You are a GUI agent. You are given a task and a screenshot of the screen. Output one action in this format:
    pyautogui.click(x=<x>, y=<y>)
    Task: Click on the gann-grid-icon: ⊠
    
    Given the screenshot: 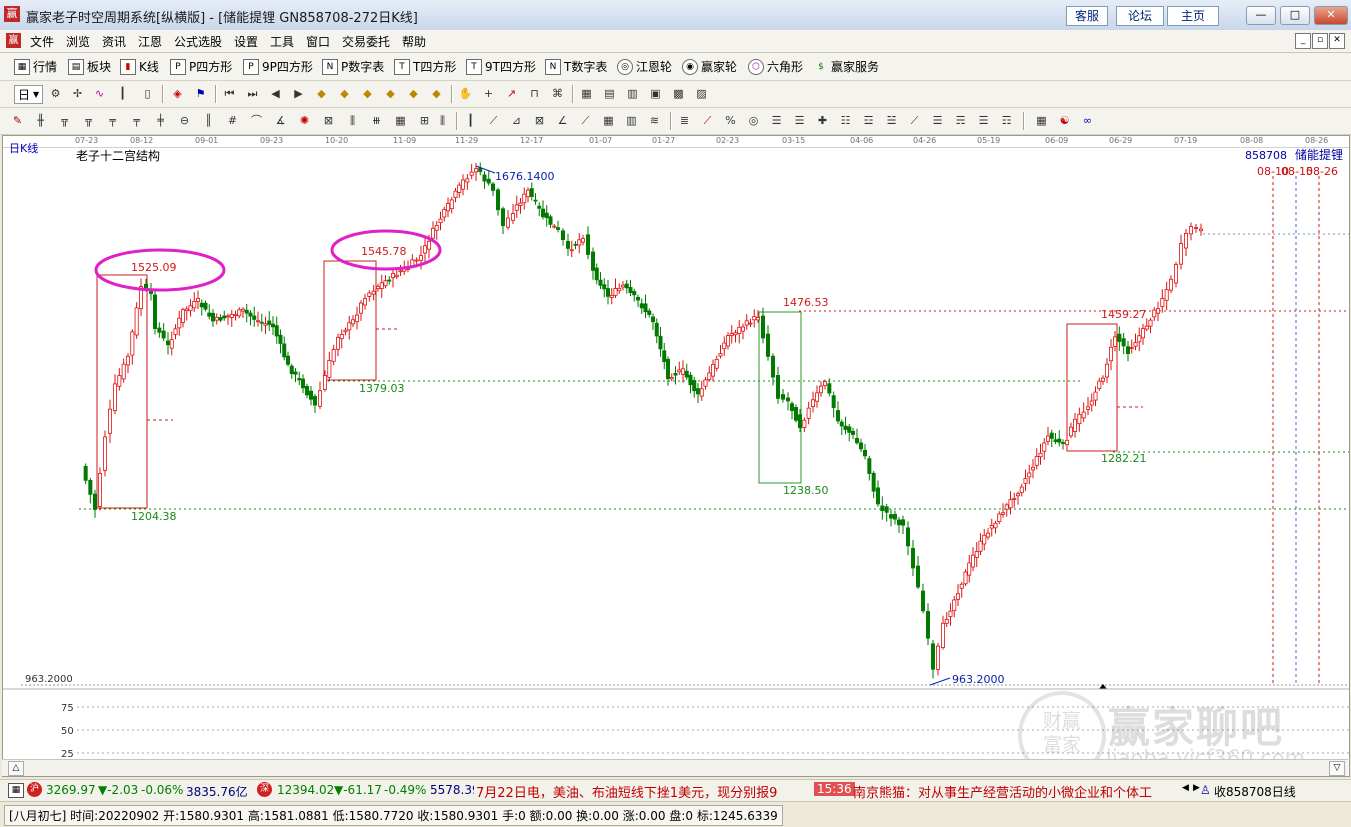 What is the action you would take?
    pyautogui.click(x=539, y=120)
    